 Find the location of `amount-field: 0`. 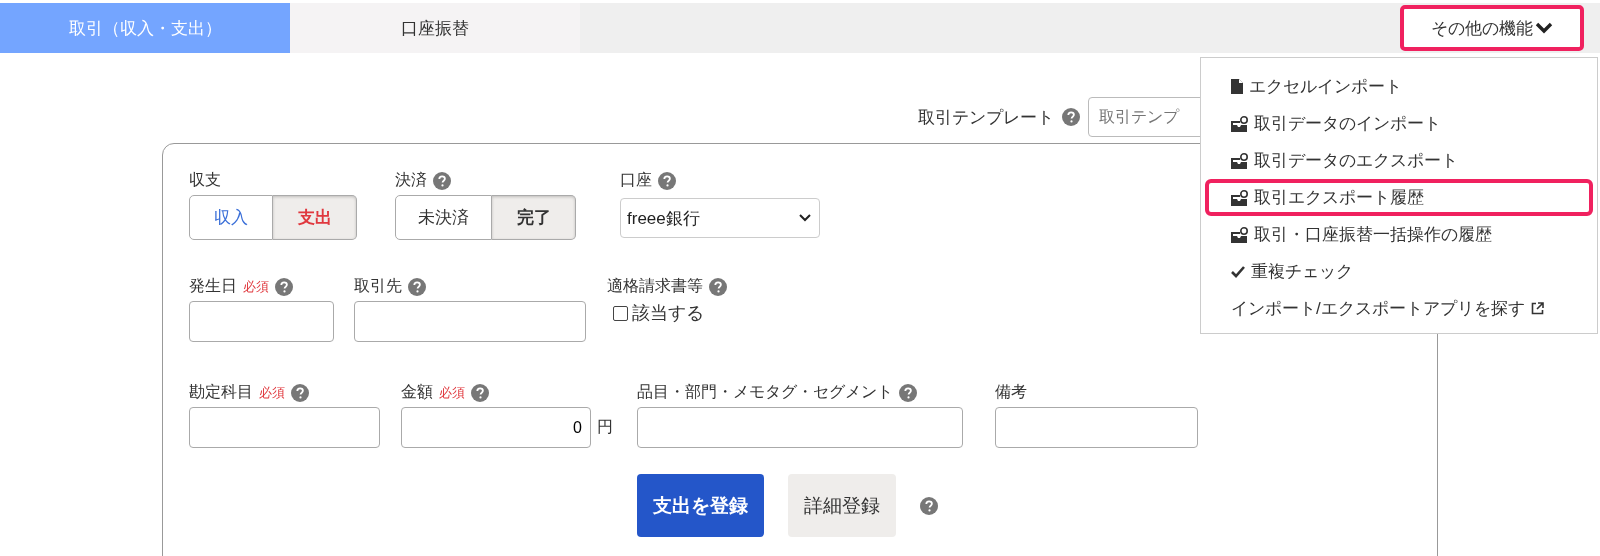

amount-field: 0 is located at coordinates (496, 427).